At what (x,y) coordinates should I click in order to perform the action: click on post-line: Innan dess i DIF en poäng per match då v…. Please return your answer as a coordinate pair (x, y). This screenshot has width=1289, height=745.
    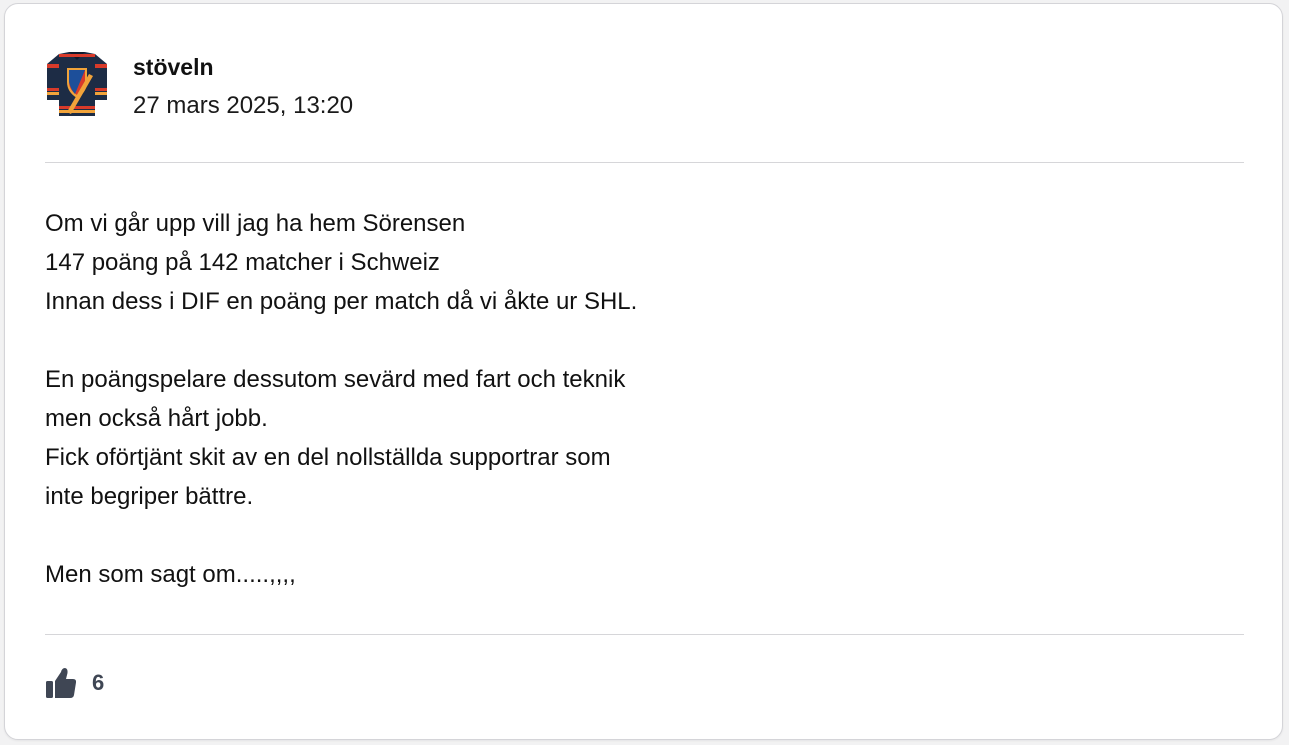
    Looking at the image, I should click on (341, 301).